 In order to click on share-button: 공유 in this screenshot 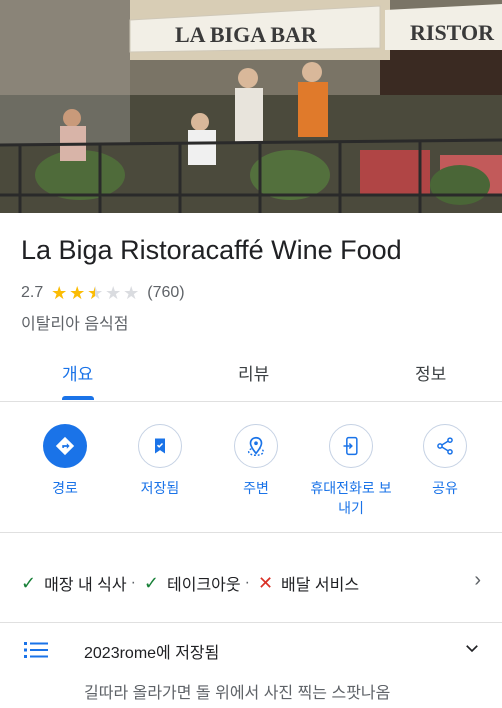, I will do `click(445, 461)`.